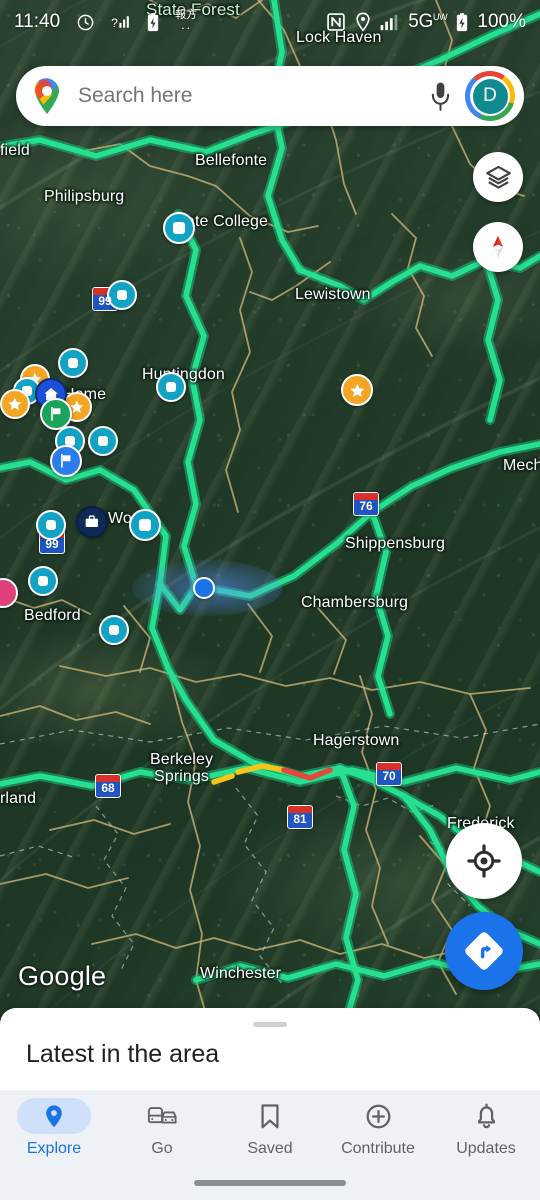 Image resolution: width=540 pixels, height=1200 pixels. I want to click on system-home-indicator, so click(270, 1183).